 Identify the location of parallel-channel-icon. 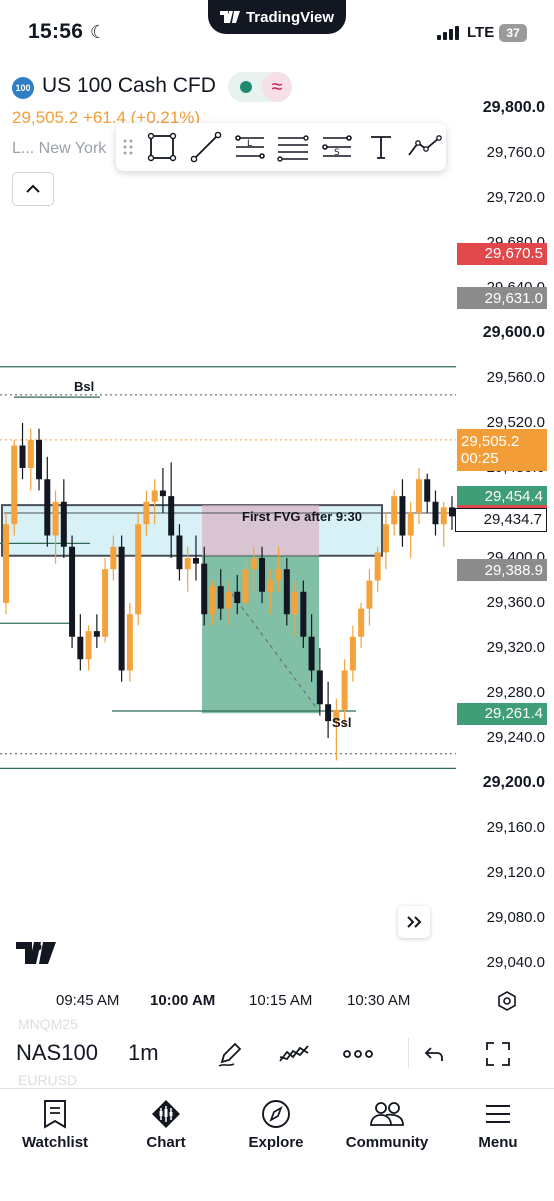
(293, 148).